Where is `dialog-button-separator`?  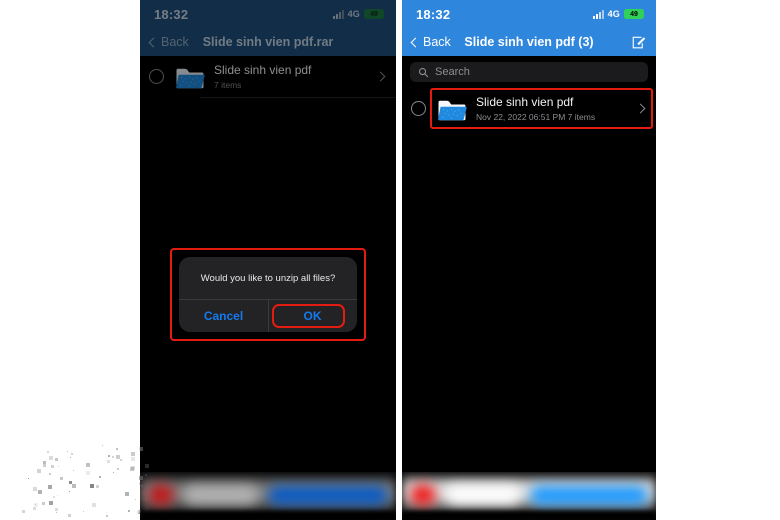
dialog-button-separator is located at coordinates (268, 316).